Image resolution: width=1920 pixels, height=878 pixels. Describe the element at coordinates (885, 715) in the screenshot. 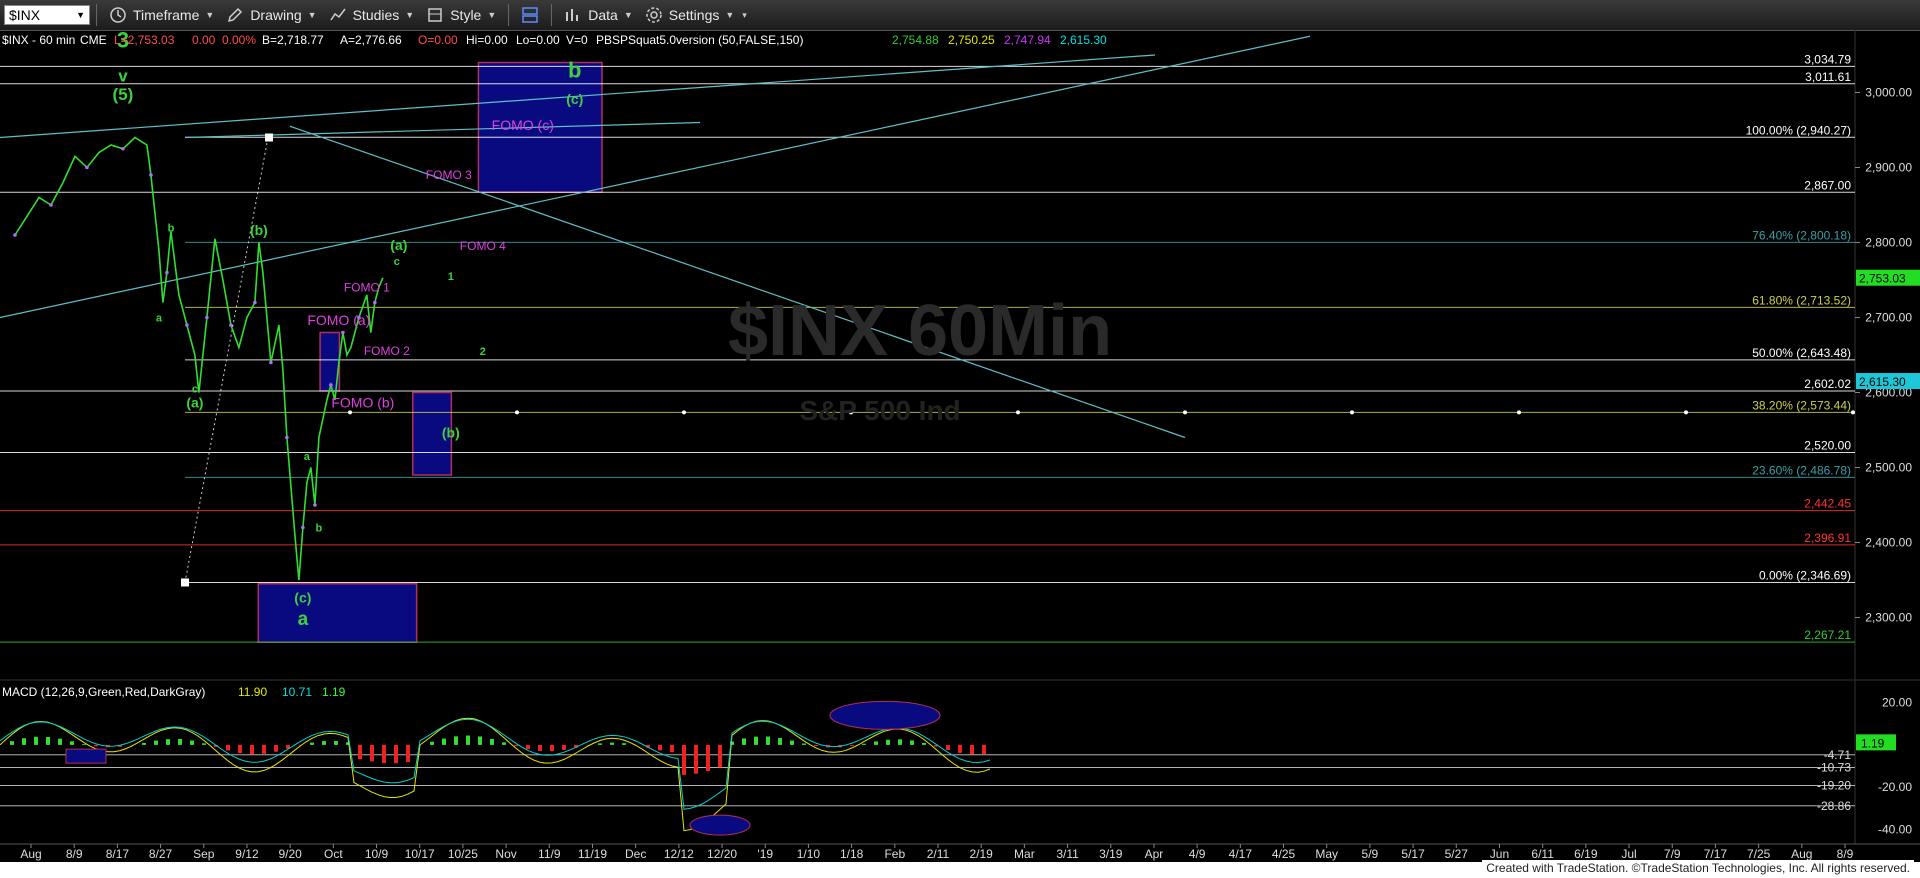

I see `macd-ellipse` at that location.